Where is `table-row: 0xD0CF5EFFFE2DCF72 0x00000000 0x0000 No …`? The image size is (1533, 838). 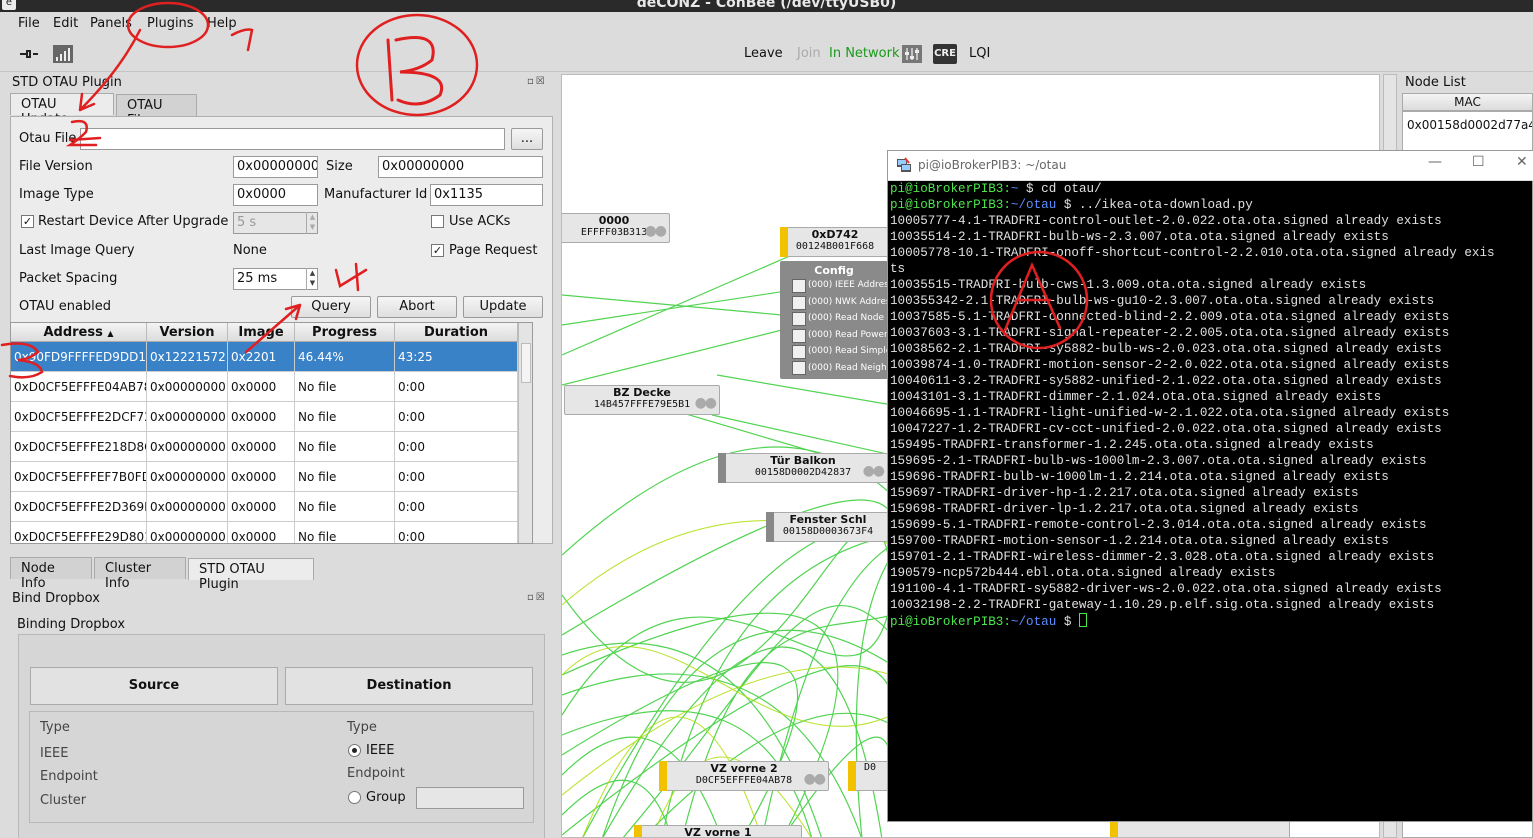 table-row: 0xD0CF5EFFFE2DCF72 0x00000000 0x0000 No … is located at coordinates (264, 417).